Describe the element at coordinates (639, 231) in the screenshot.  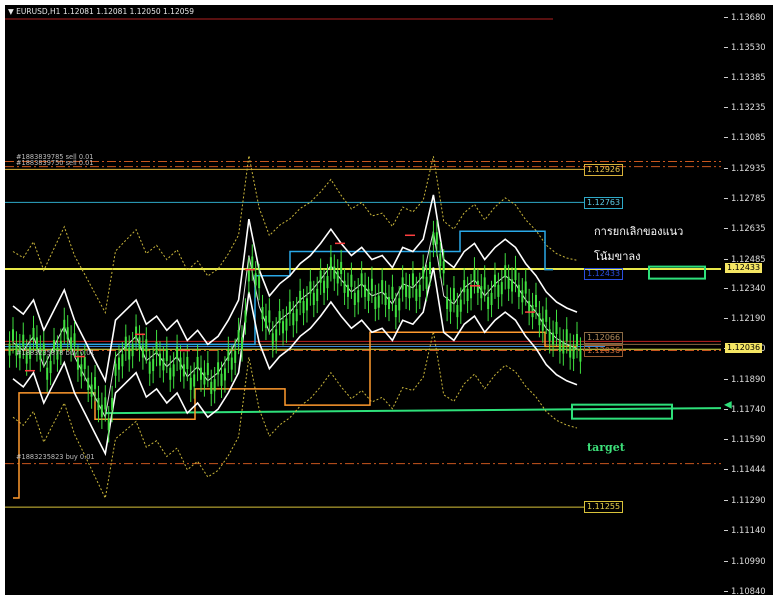
I see `annotation-text-line-1: การยกเลิกของแนว` at that location.